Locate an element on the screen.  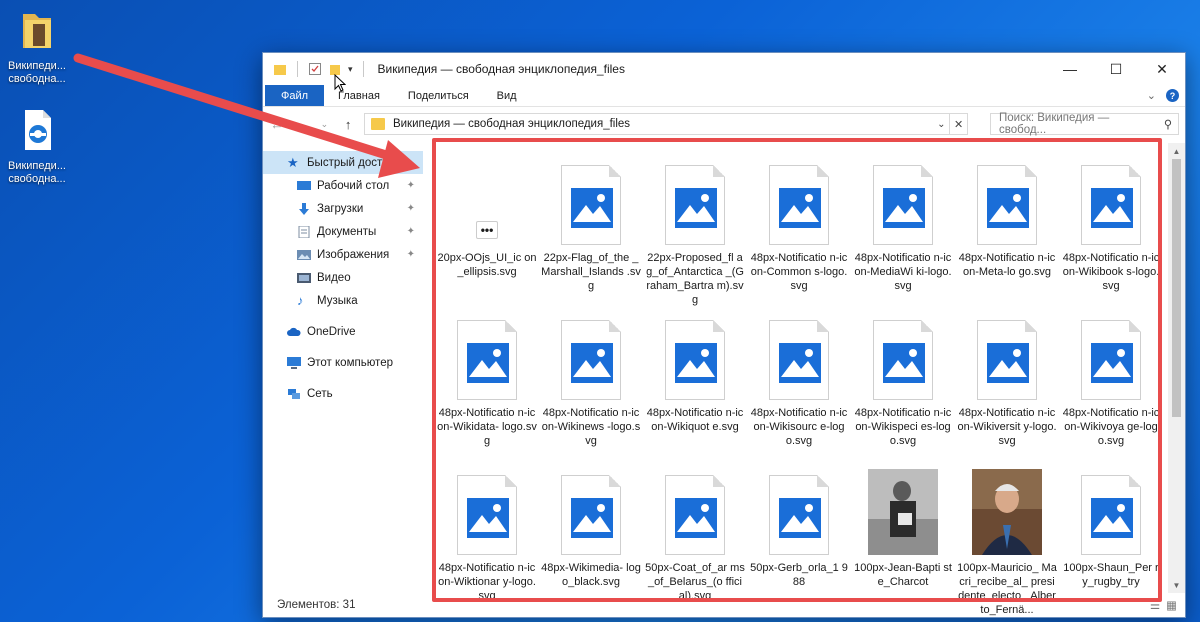
mouse-cursor-icon is located at coordinates (340, 83).